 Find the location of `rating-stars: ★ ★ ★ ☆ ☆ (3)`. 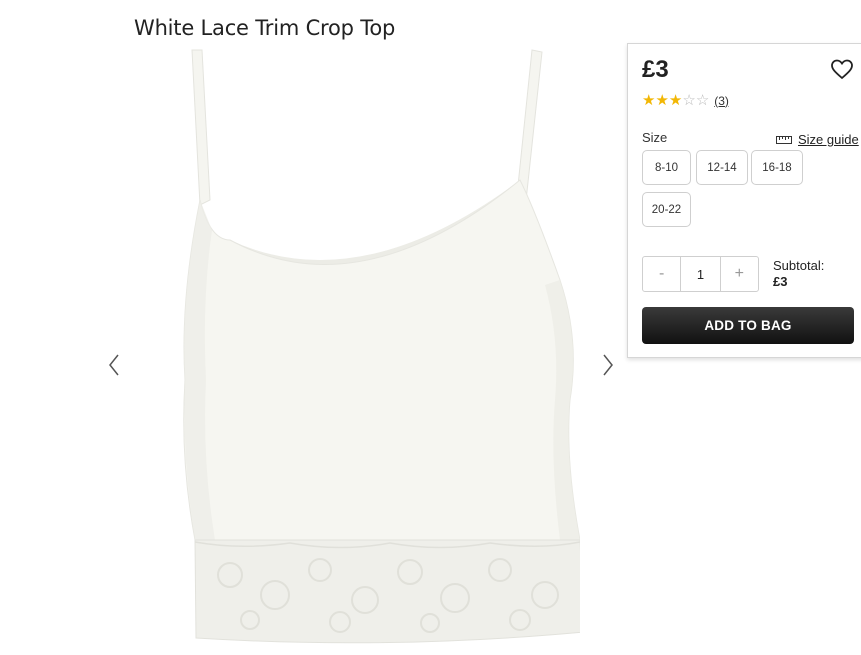

rating-stars: ★ ★ ★ ☆ ☆ (3) is located at coordinates (685, 100).